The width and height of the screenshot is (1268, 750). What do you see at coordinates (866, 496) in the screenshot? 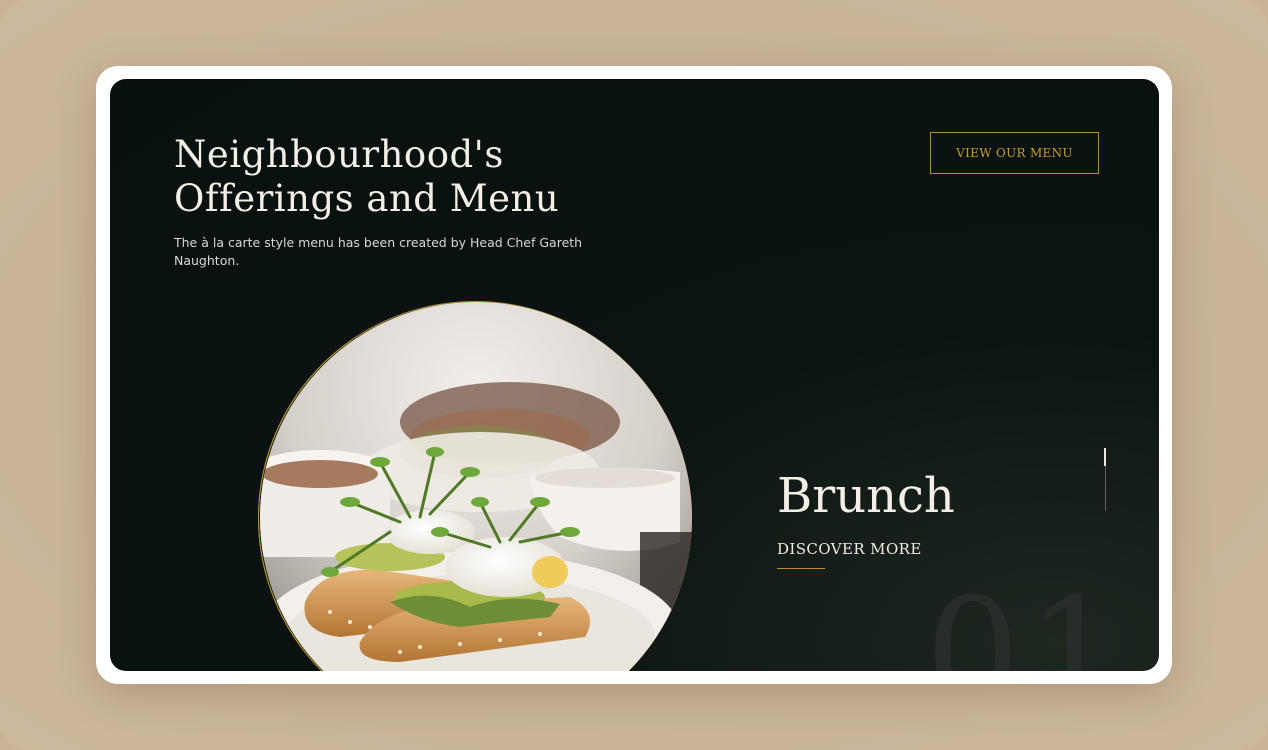
I see `slide-title: Brunch` at bounding box center [866, 496].